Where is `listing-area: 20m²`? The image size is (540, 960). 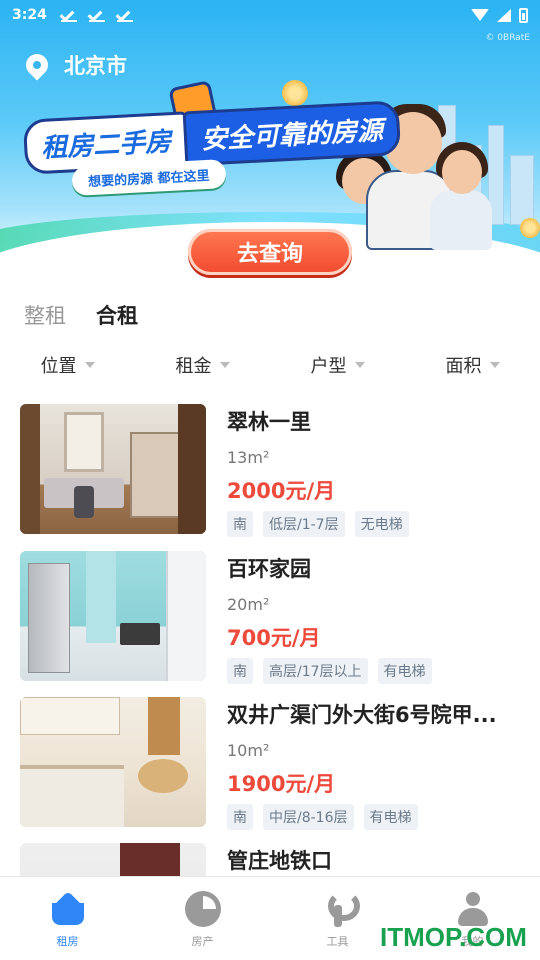
listing-area: 20m² is located at coordinates (248, 604).